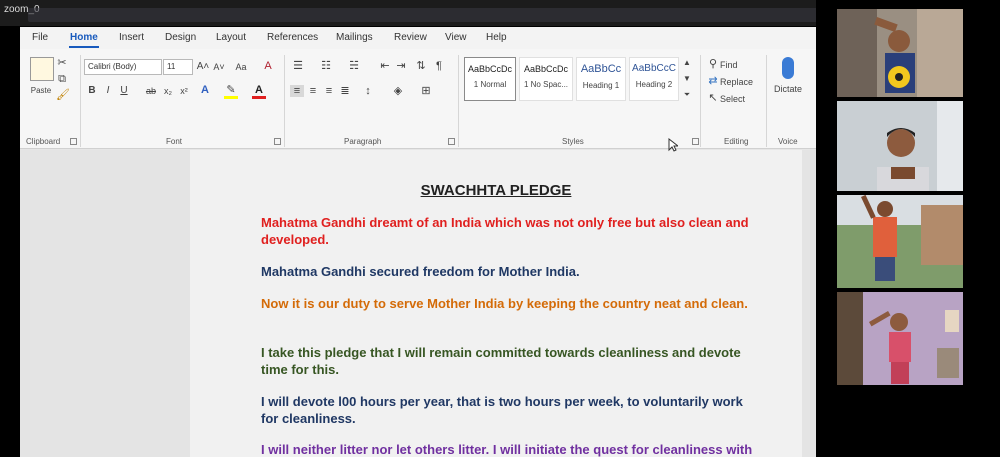 This screenshot has height=457, width=1000. Describe the element at coordinates (180, 37) in the screenshot. I see `tab-design: Design` at that location.